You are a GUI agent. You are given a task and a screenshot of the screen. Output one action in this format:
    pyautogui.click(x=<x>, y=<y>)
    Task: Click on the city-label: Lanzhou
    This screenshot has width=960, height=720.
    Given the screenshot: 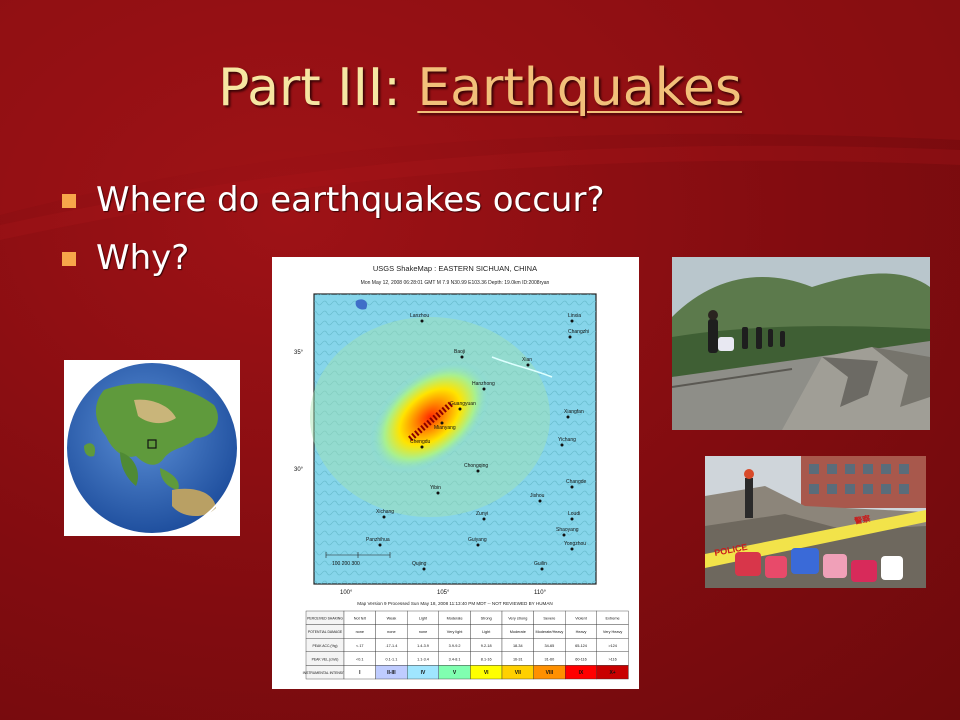 What is the action you would take?
    pyautogui.click(x=419, y=316)
    